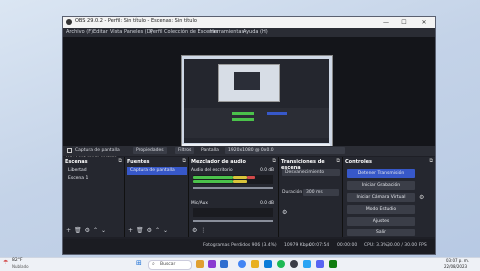 This screenshot has width=480, height=271. What do you see at coordinates (455, 266) in the screenshot?
I see `clock-date: 22/08/2023` at bounding box center [455, 266].